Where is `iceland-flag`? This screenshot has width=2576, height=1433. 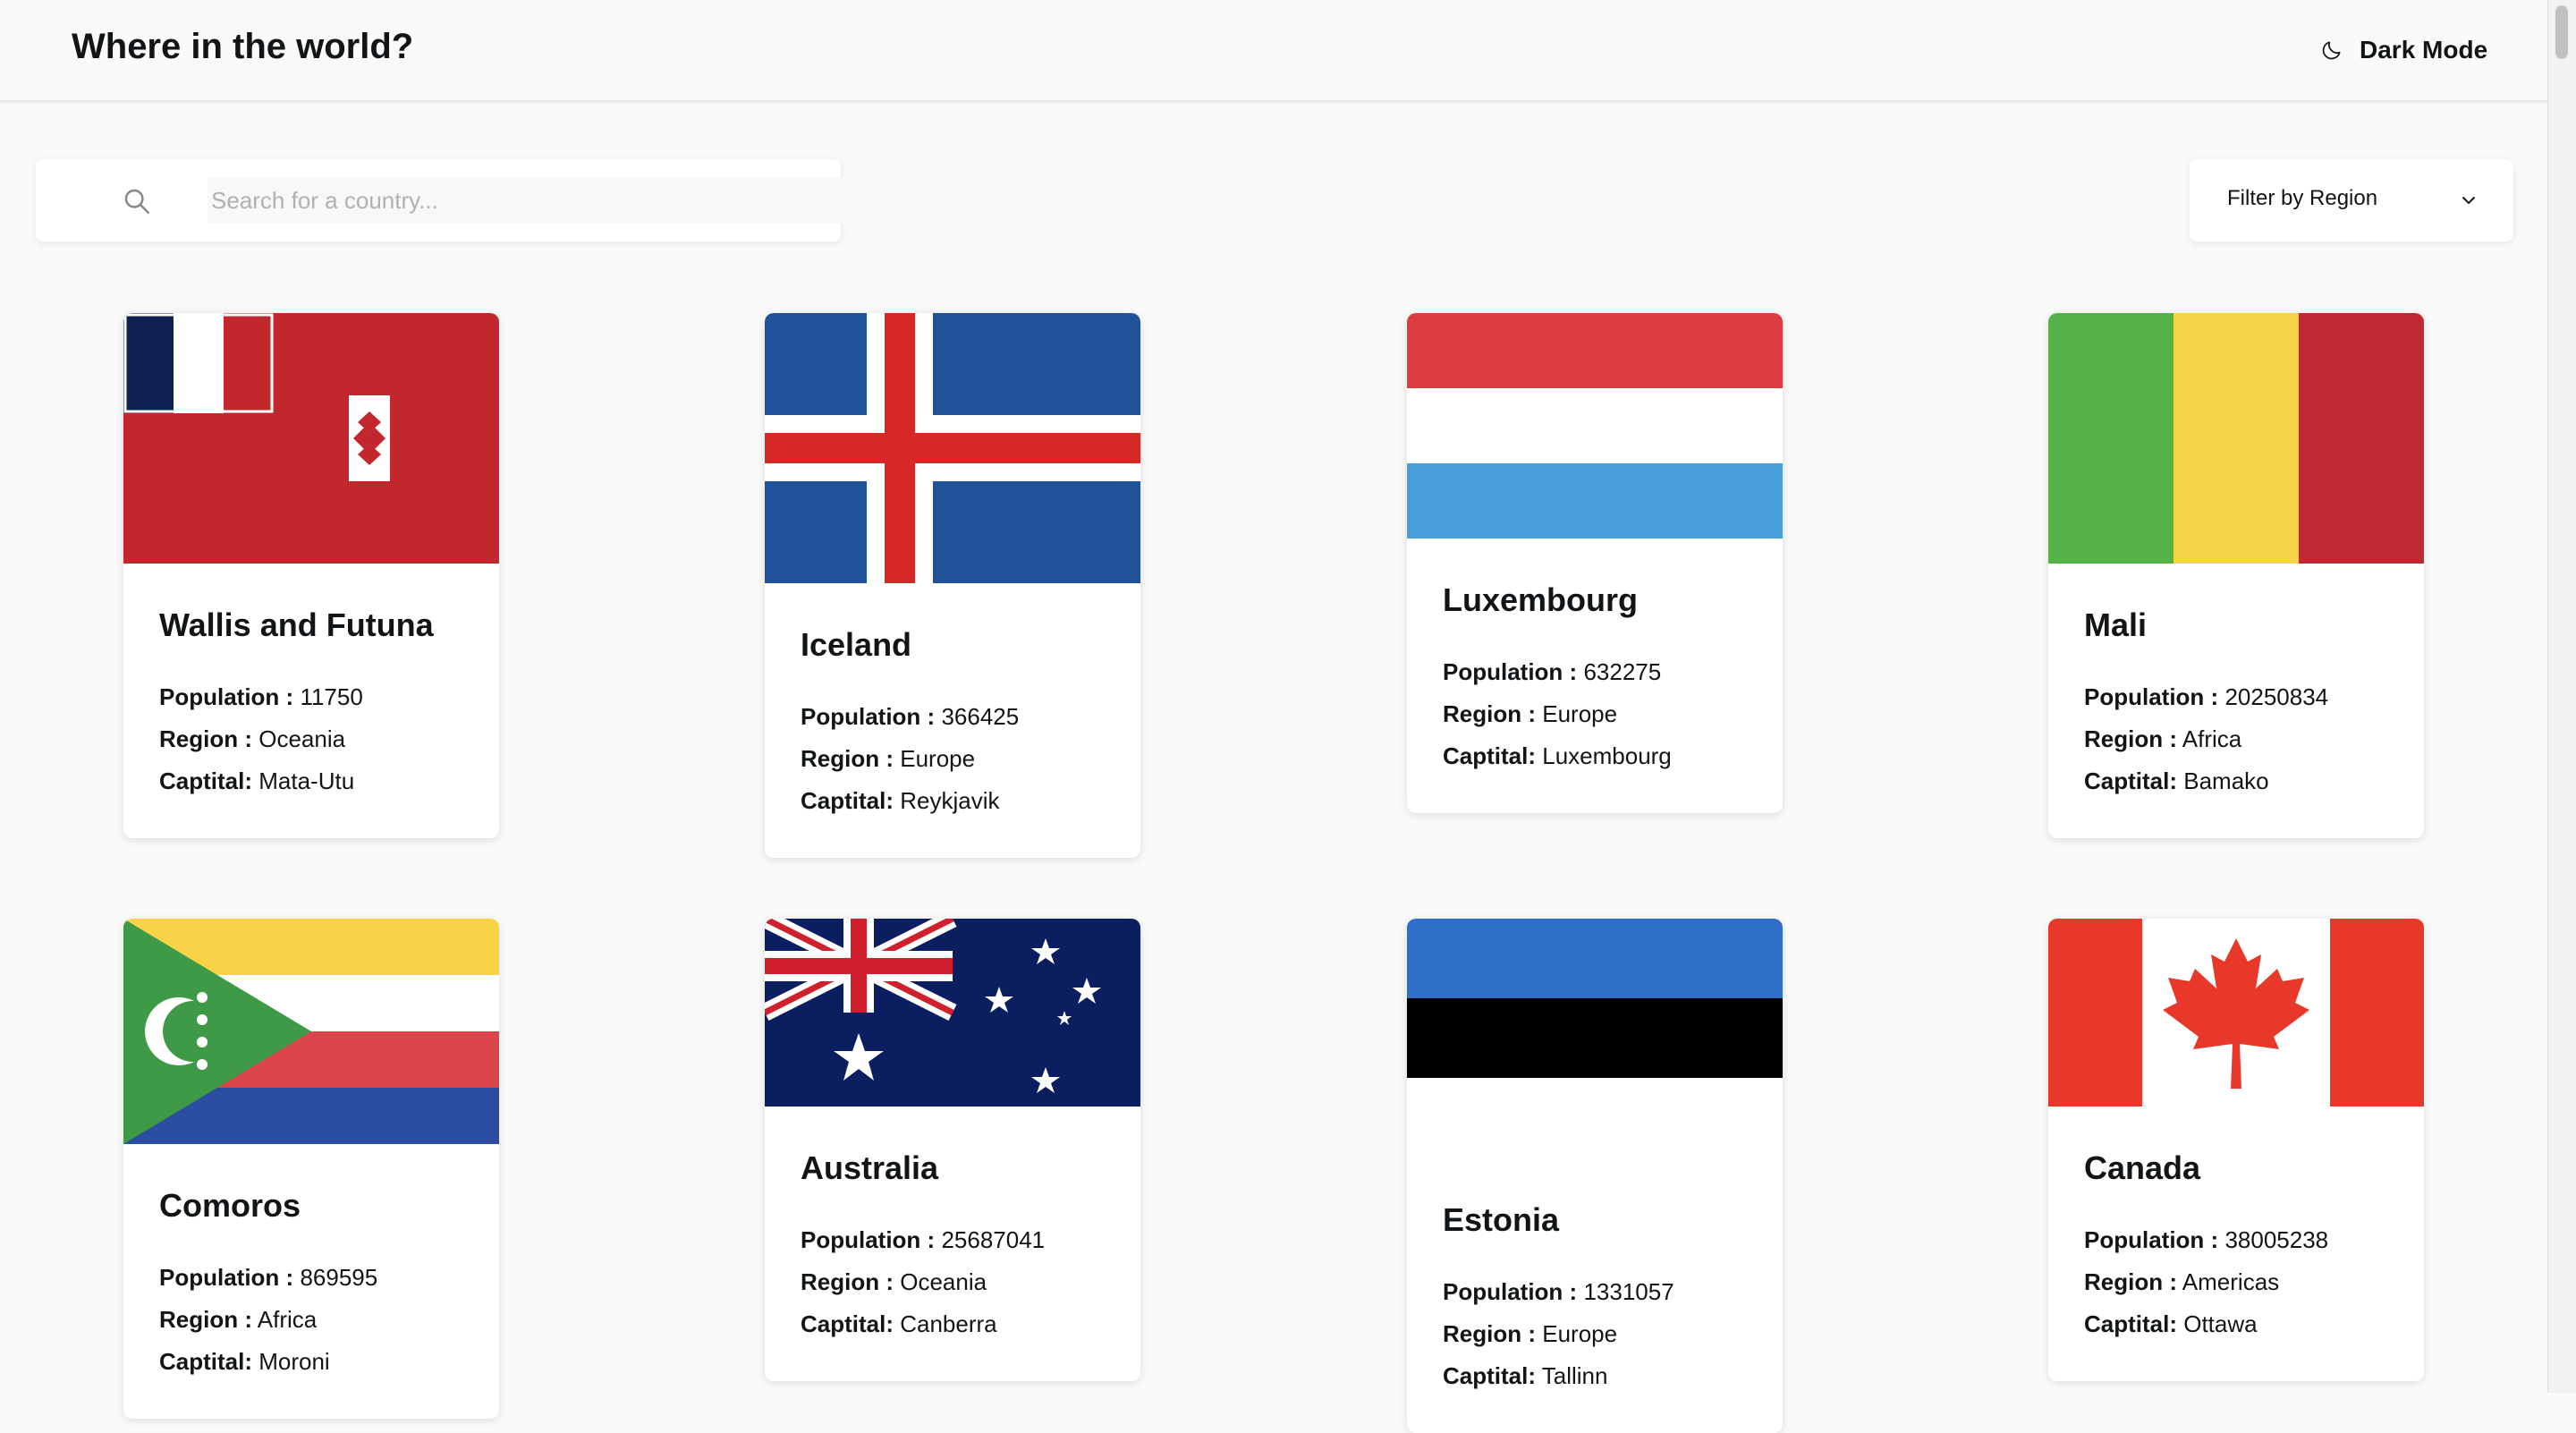 iceland-flag is located at coordinates (952, 448).